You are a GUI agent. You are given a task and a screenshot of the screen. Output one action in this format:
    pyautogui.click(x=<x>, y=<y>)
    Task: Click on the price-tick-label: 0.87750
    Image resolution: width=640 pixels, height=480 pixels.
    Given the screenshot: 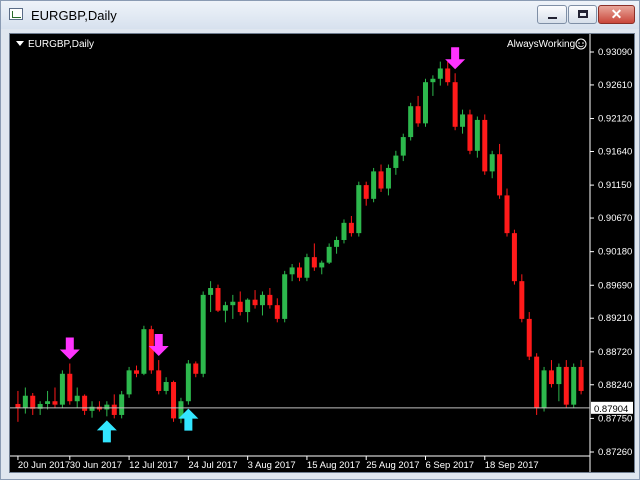 What is the action you would take?
    pyautogui.click(x=615, y=418)
    